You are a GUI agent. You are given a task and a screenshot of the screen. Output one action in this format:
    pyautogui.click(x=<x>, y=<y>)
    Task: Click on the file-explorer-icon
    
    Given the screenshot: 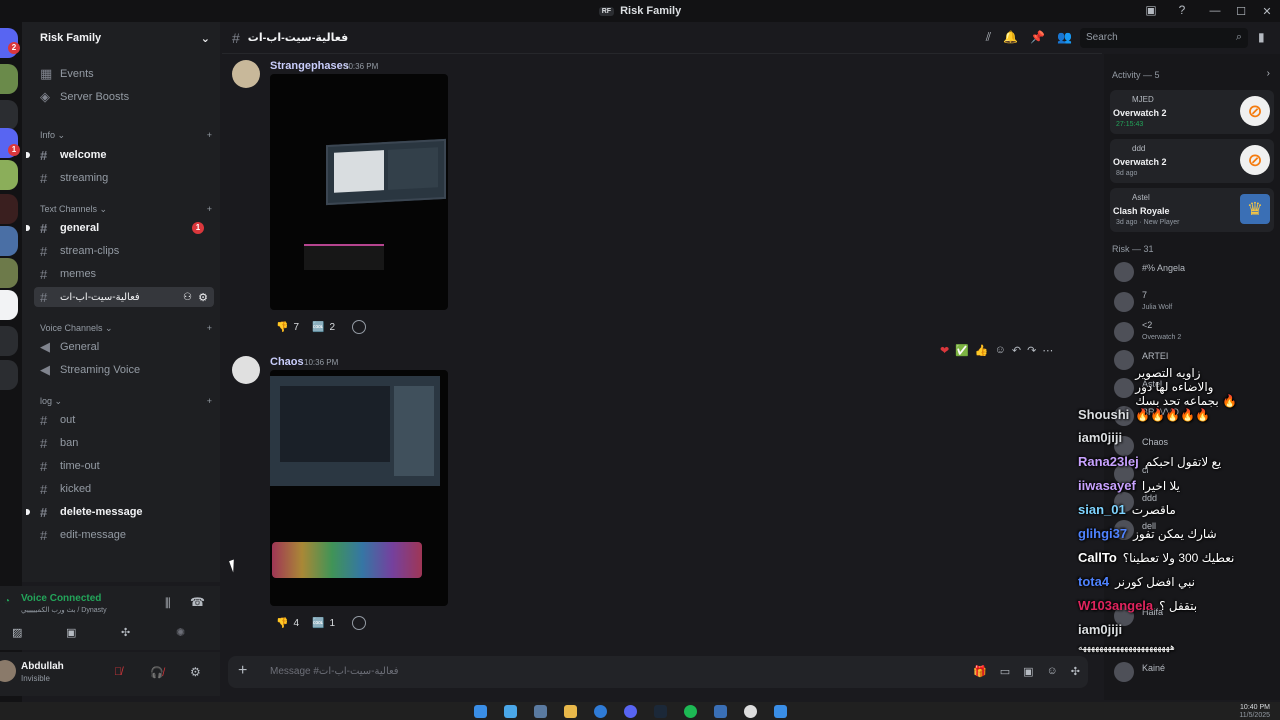 What is the action you would take?
    pyautogui.click(x=570, y=711)
    